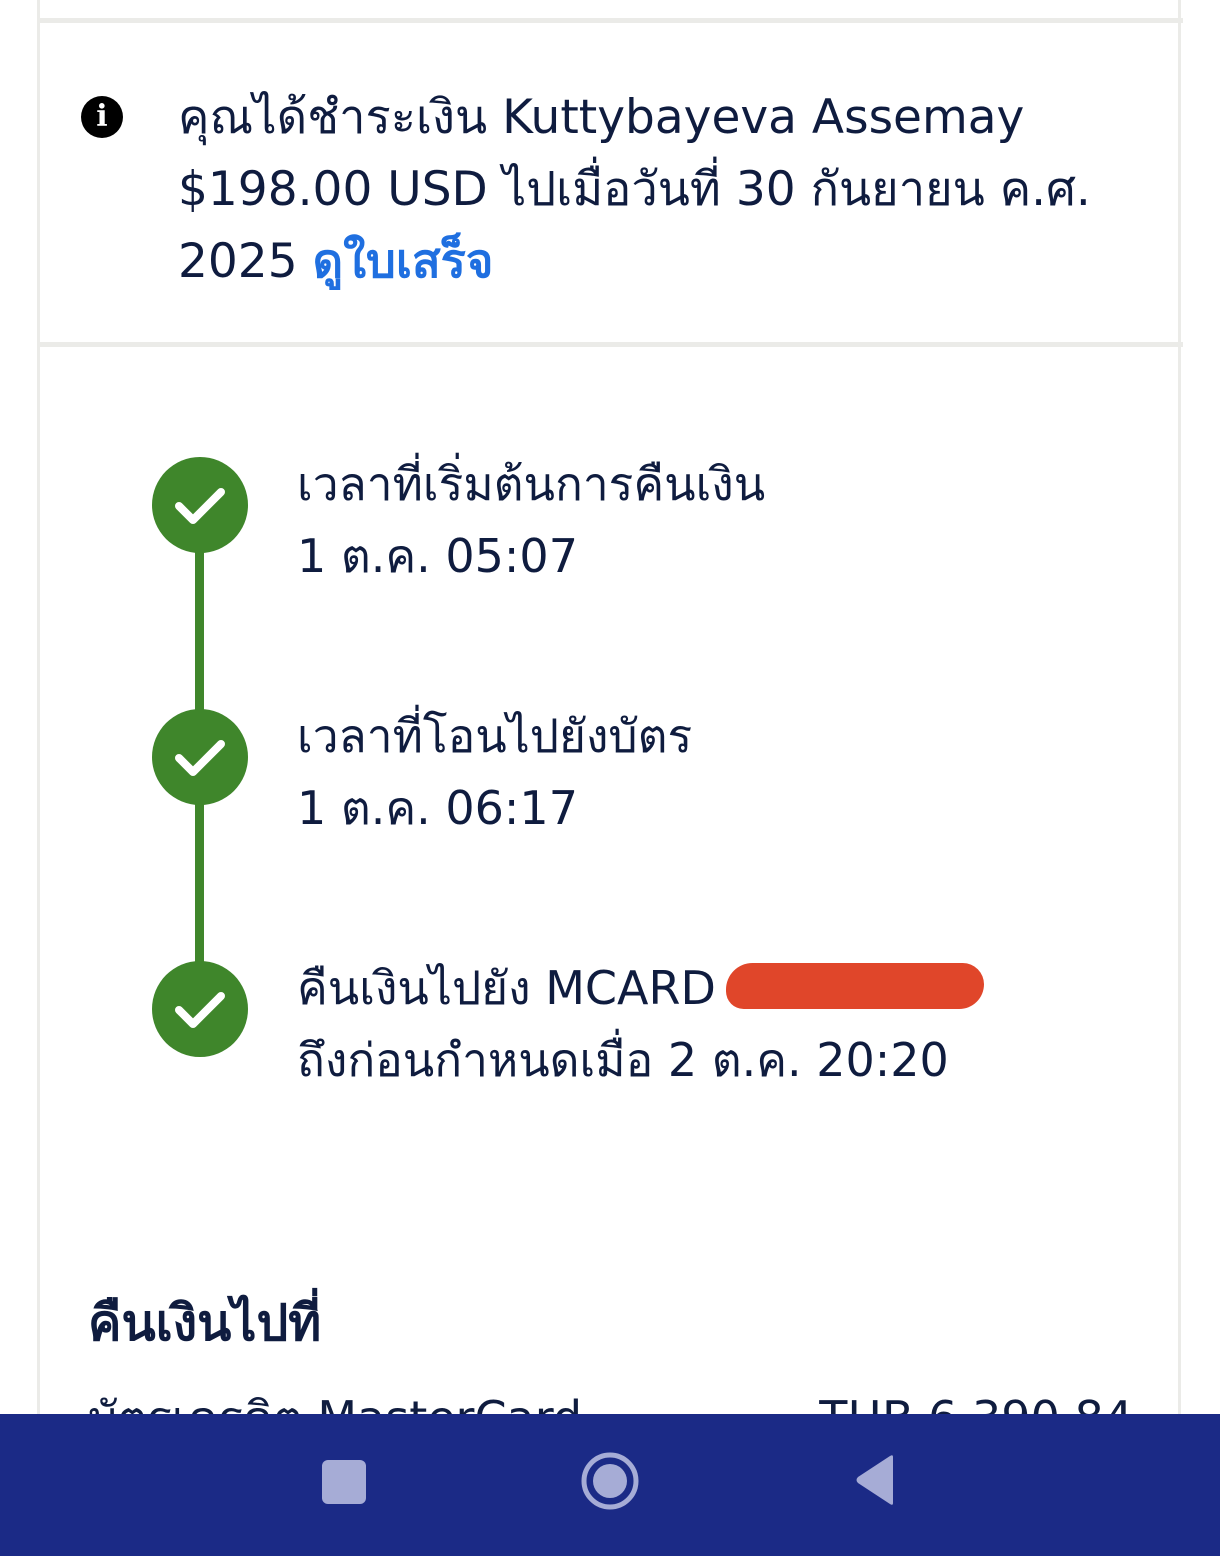 Image resolution: width=1220 pixels, height=1556 pixels. What do you see at coordinates (437, 556) in the screenshot?
I see `timeline-step-time: 1 ต.ค. 05:07` at bounding box center [437, 556].